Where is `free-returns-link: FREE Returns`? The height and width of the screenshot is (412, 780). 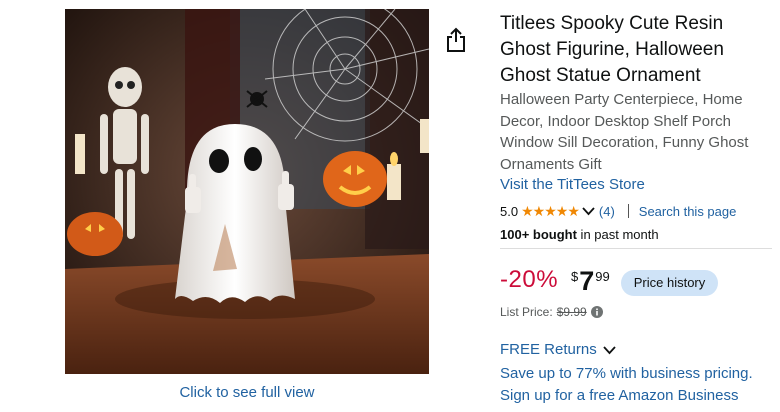
free-returns-link: FREE Returns is located at coordinates (558, 349).